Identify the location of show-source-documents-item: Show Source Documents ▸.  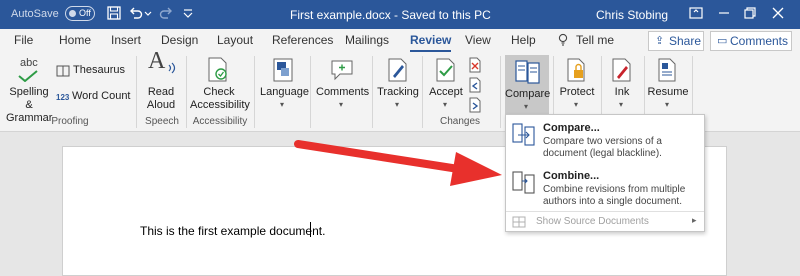
(605, 222).